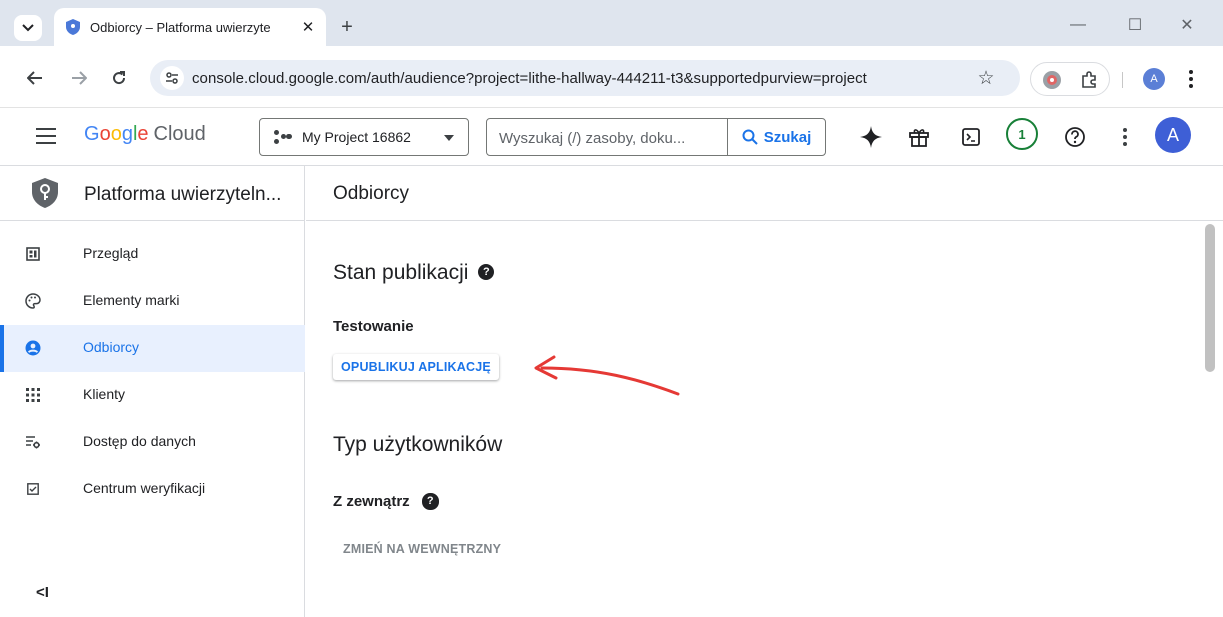  What do you see at coordinates (1075, 137) in the screenshot?
I see `help-icon` at bounding box center [1075, 137].